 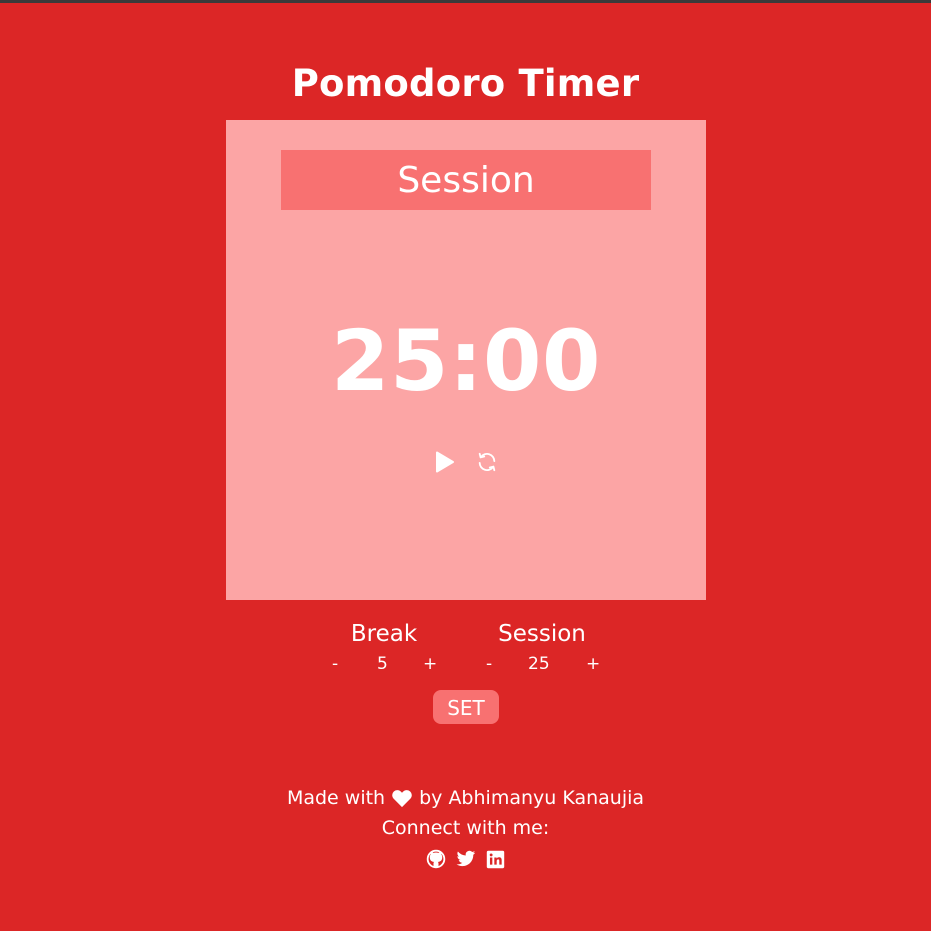 I want to click on break-decrement-button: -, so click(x=335, y=664).